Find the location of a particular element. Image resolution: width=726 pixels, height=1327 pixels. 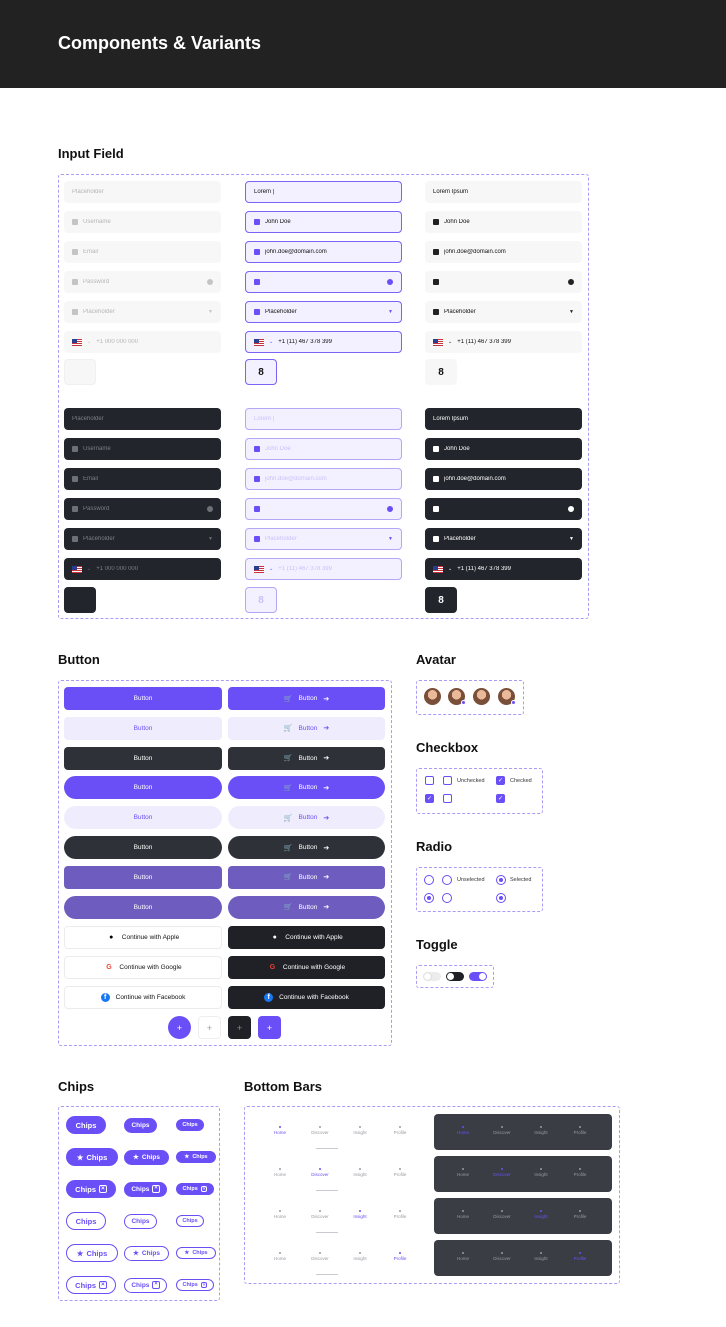

apple-signin-button: ● Continue with Apple is located at coordinates (143, 937).